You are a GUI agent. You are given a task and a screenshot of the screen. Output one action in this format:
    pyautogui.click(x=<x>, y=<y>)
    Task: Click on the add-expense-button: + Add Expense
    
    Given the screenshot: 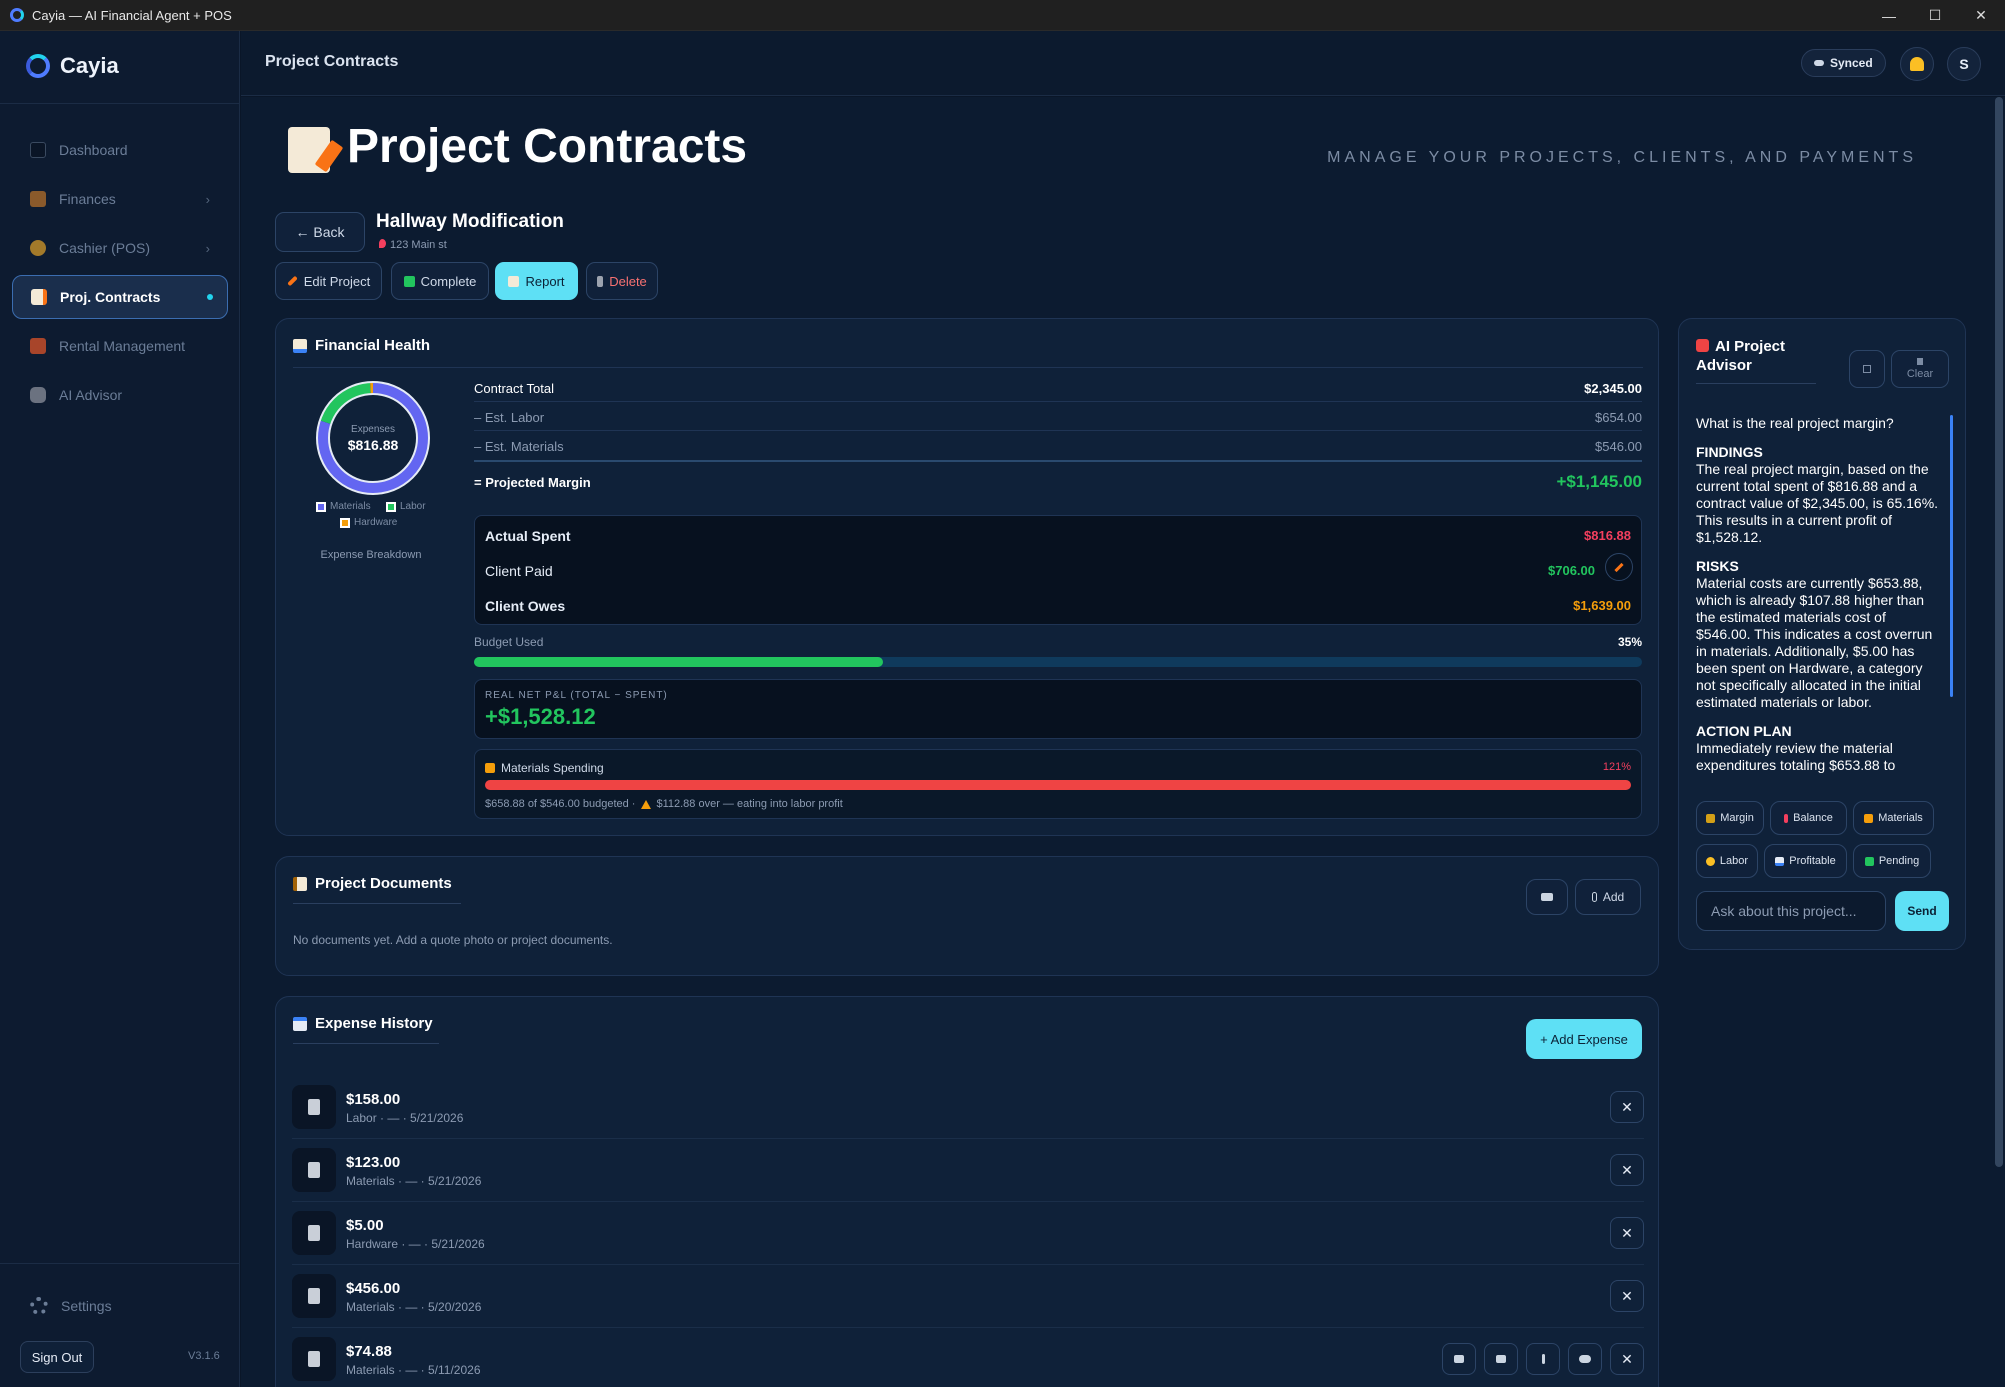 What is the action you would take?
    pyautogui.click(x=1584, y=1039)
    